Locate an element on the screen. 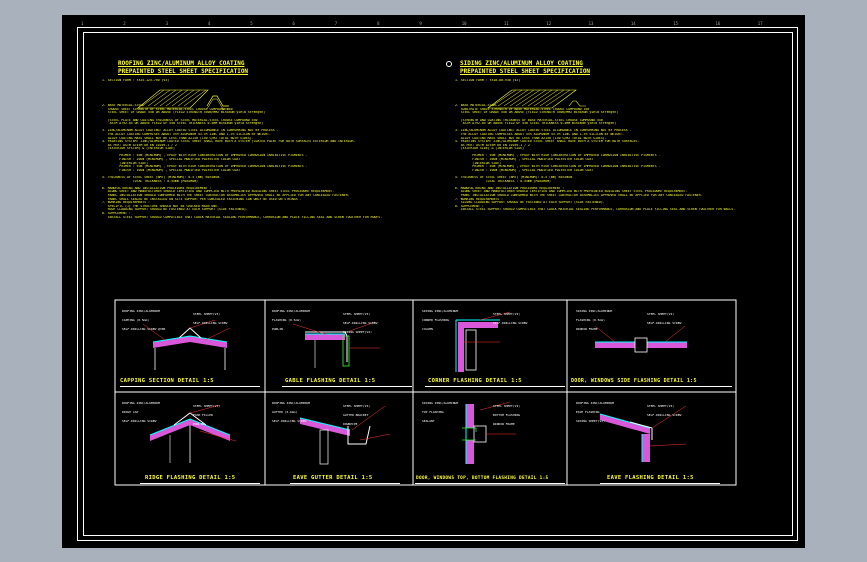 This screenshot has height=562, width=867. ruler-top: 1 2 3 4 5 6 7 8 9 10 11 12 13 14 15 16 17 is located at coordinates (437, 24).